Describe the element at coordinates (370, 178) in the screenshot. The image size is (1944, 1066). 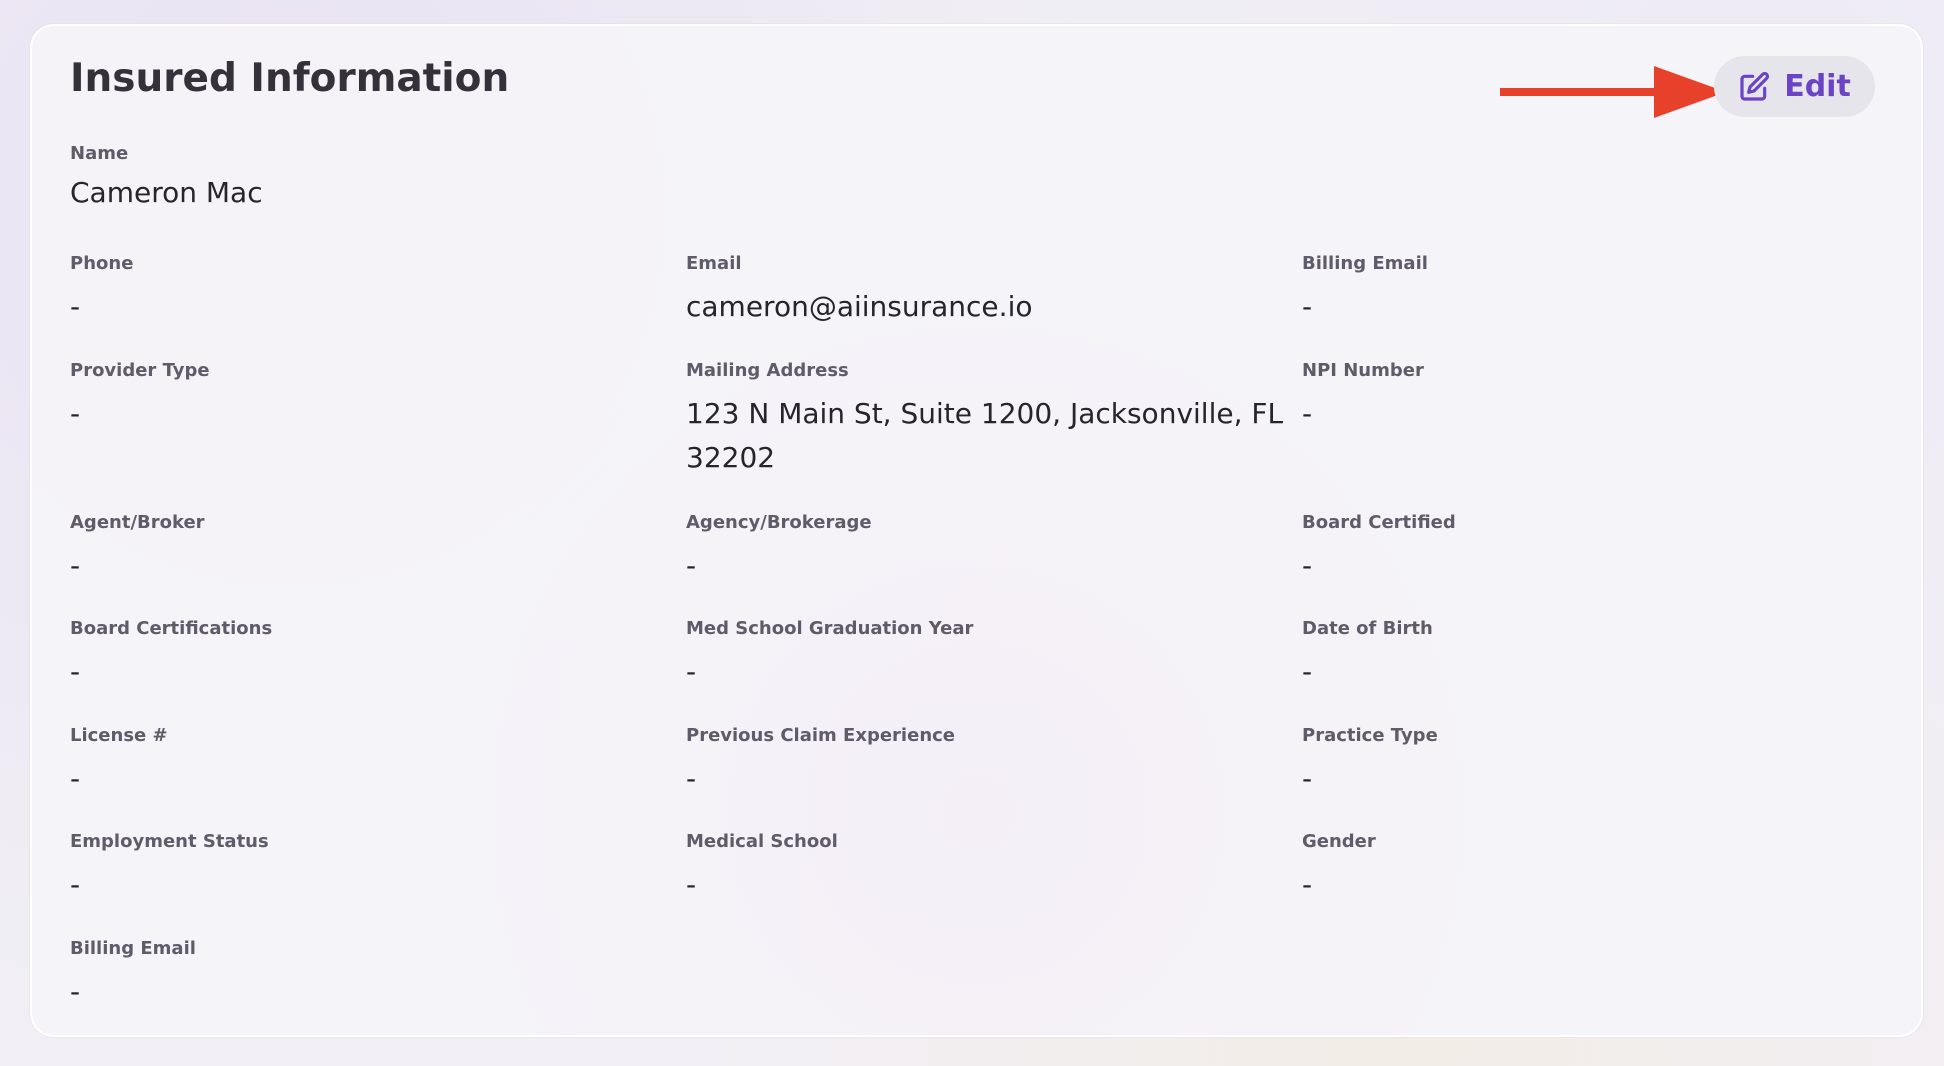
I see `field-name: Name Cameron Mac` at that location.